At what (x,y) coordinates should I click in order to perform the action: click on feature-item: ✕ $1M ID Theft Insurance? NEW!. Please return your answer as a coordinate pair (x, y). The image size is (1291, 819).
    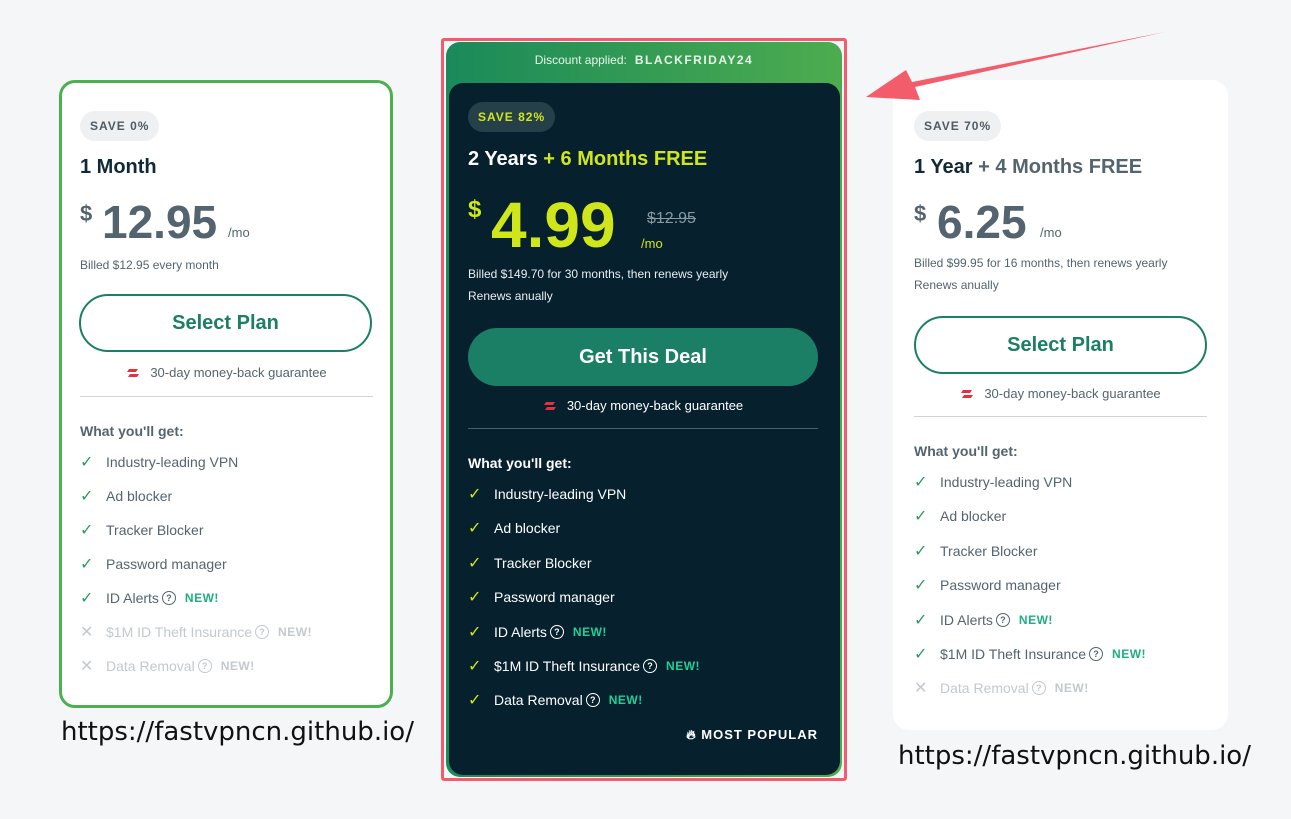
    Looking at the image, I should click on (196, 632).